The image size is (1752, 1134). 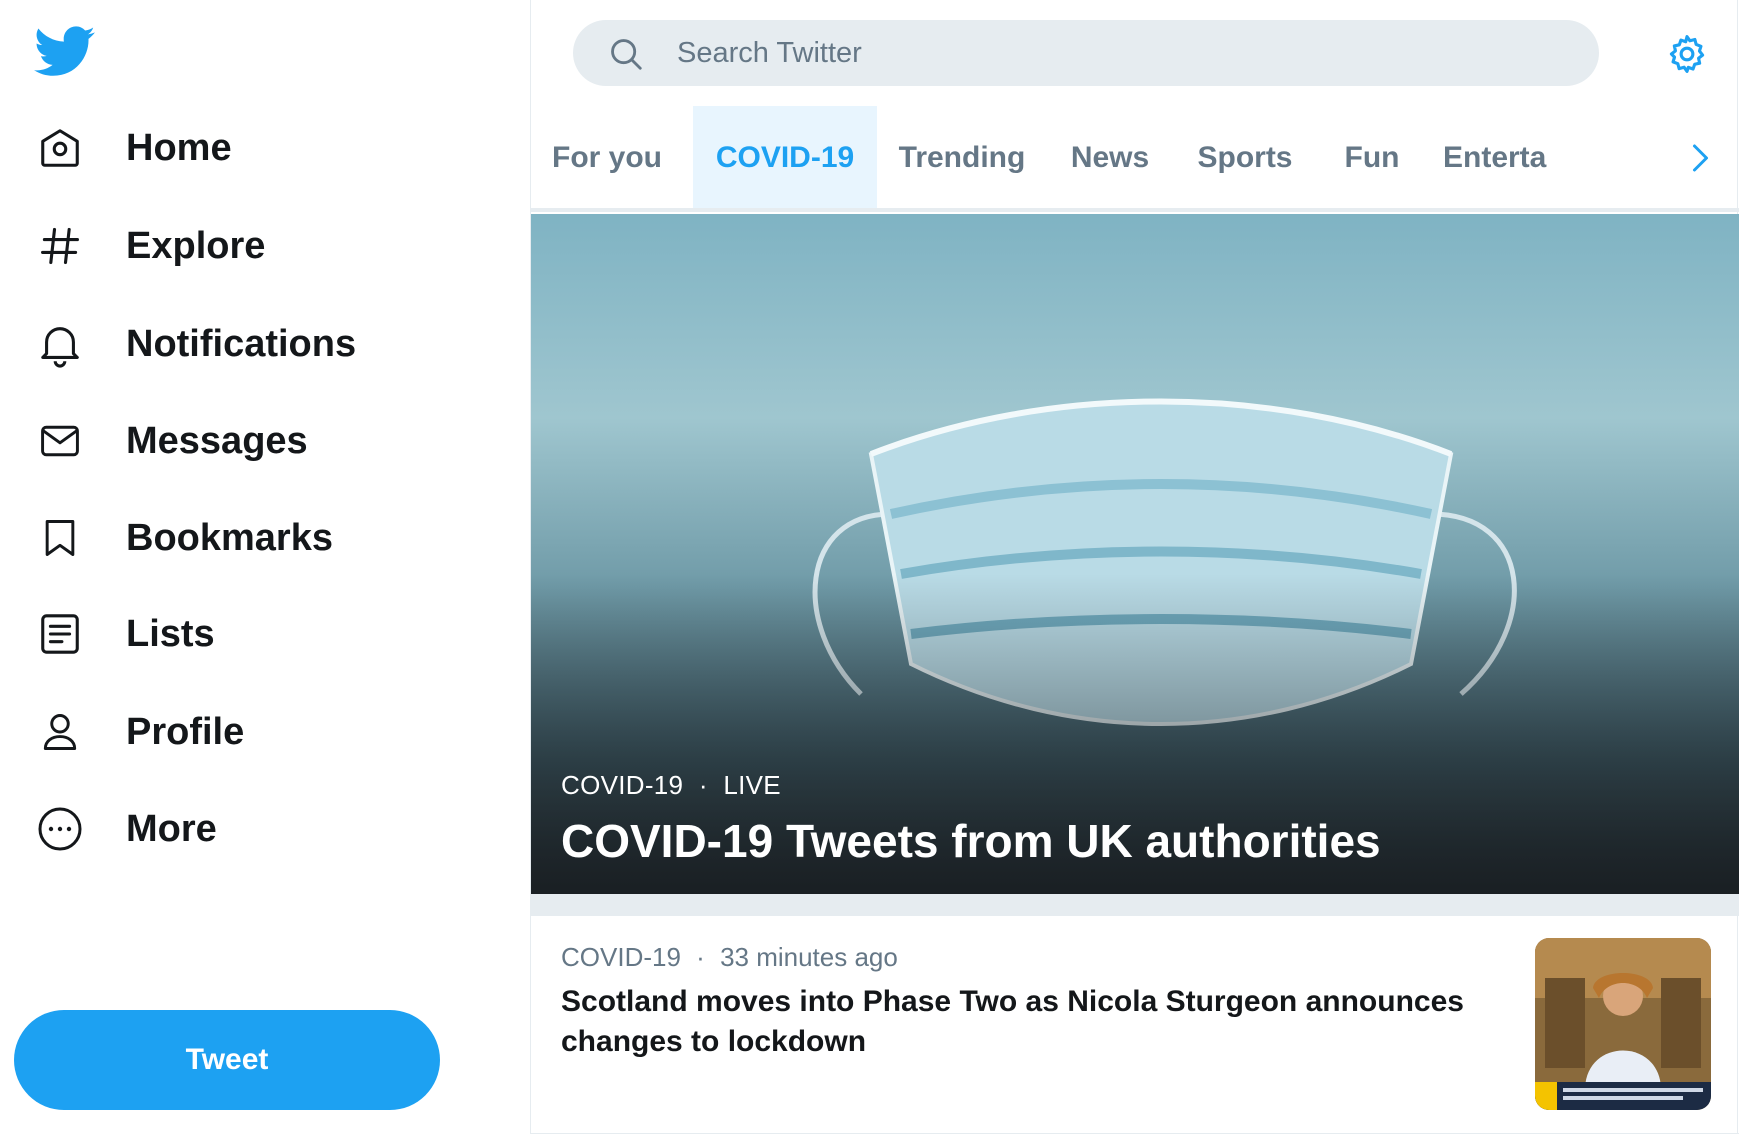 What do you see at coordinates (621, 957) in the screenshot?
I see `story-category: COVID-19` at bounding box center [621, 957].